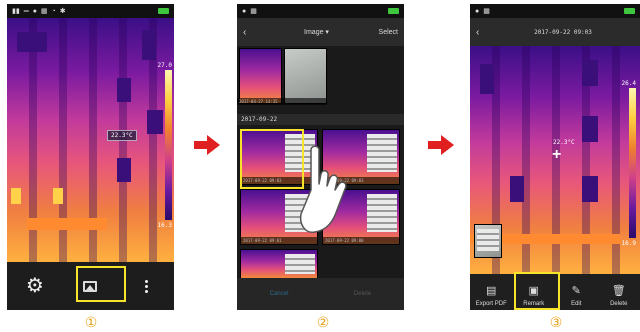  I want to click on cancel-button: Cancel, so click(279, 294).